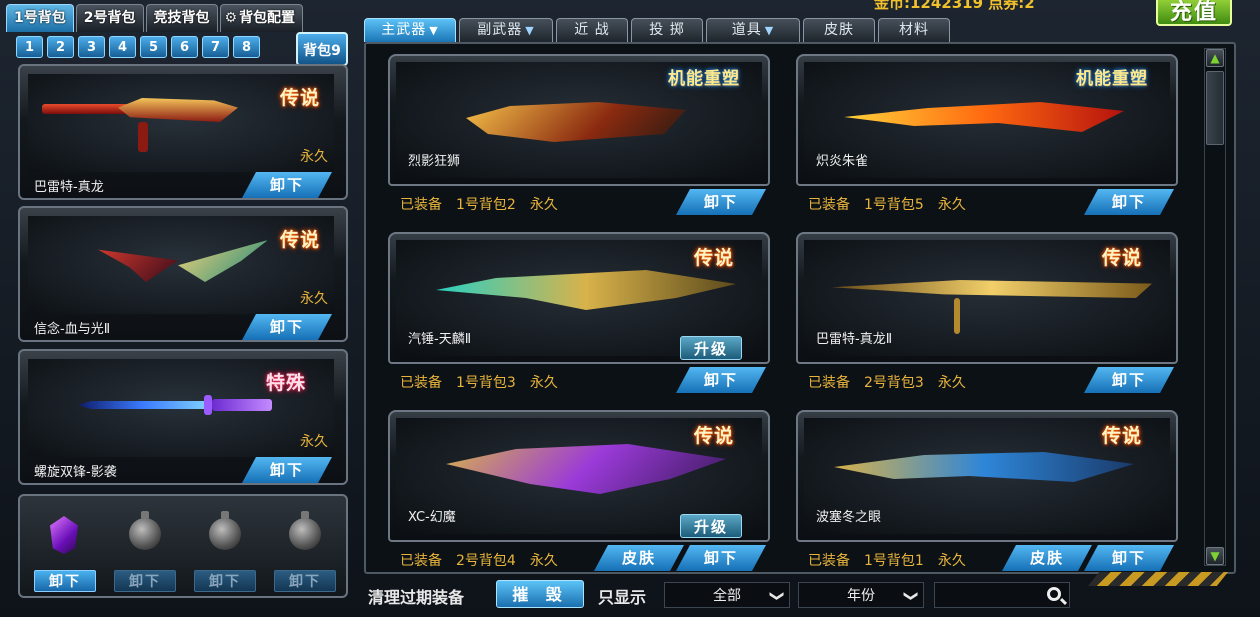 The width and height of the screenshot is (1260, 617). What do you see at coordinates (540, 594) in the screenshot?
I see `destroy-button: 摧 毁` at bounding box center [540, 594].